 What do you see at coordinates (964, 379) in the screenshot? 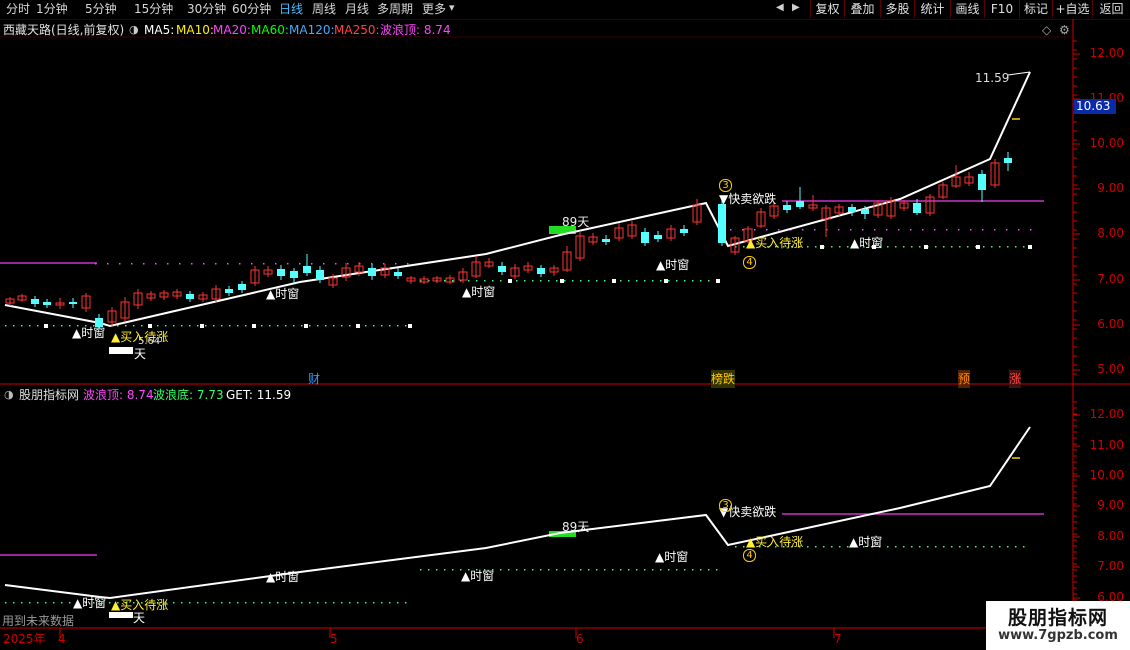
I see `forecast-tag: 预` at bounding box center [964, 379].